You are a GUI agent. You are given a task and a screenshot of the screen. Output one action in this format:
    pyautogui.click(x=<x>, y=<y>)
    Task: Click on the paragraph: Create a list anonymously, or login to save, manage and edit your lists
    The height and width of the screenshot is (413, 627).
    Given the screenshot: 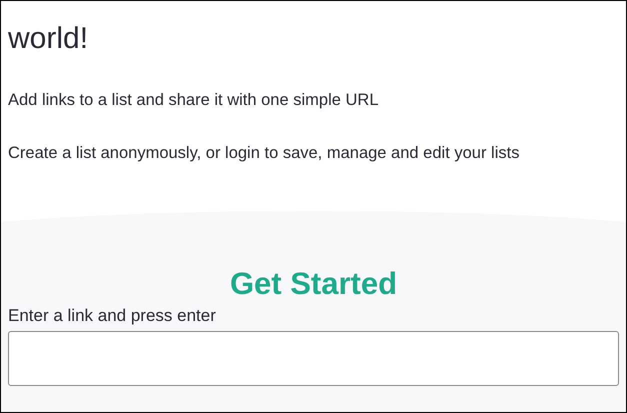 What is the action you would take?
    pyautogui.click(x=264, y=153)
    